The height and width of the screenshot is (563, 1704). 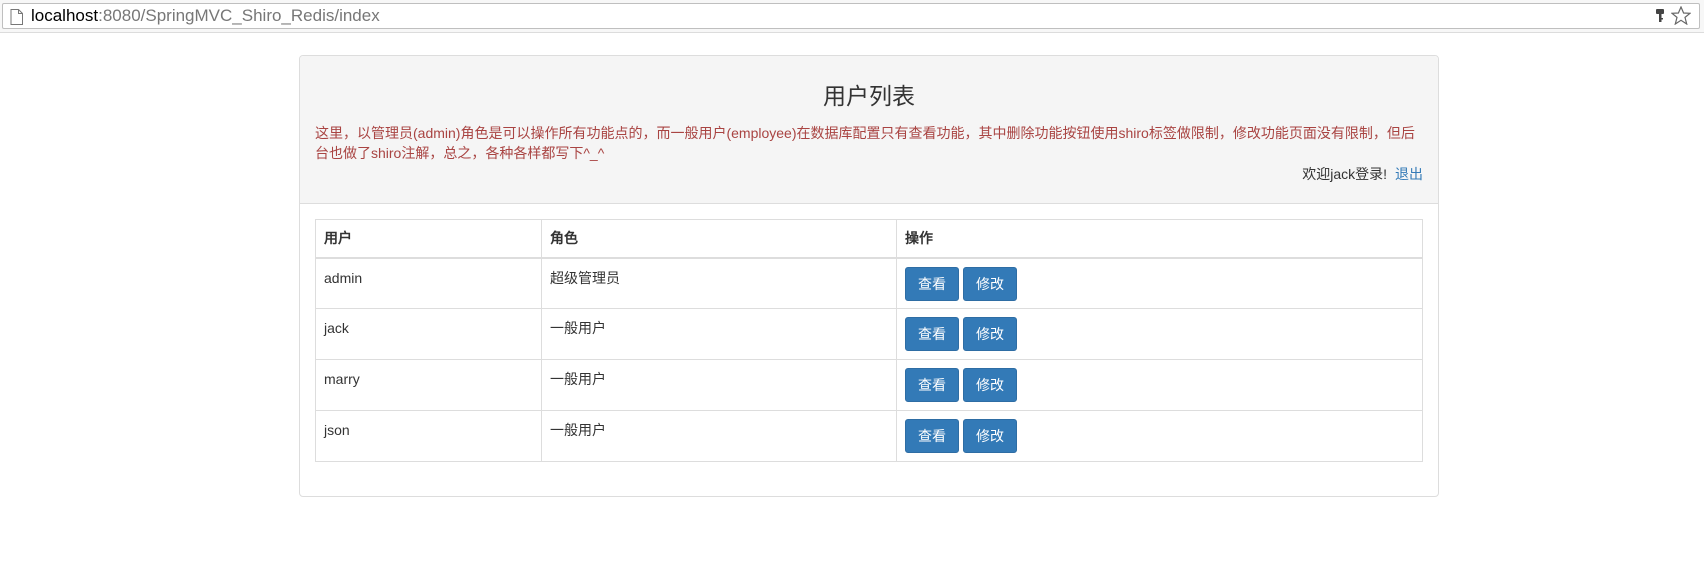 I want to click on table-row: jack 一般用户 查看 修改, so click(x=869, y=334).